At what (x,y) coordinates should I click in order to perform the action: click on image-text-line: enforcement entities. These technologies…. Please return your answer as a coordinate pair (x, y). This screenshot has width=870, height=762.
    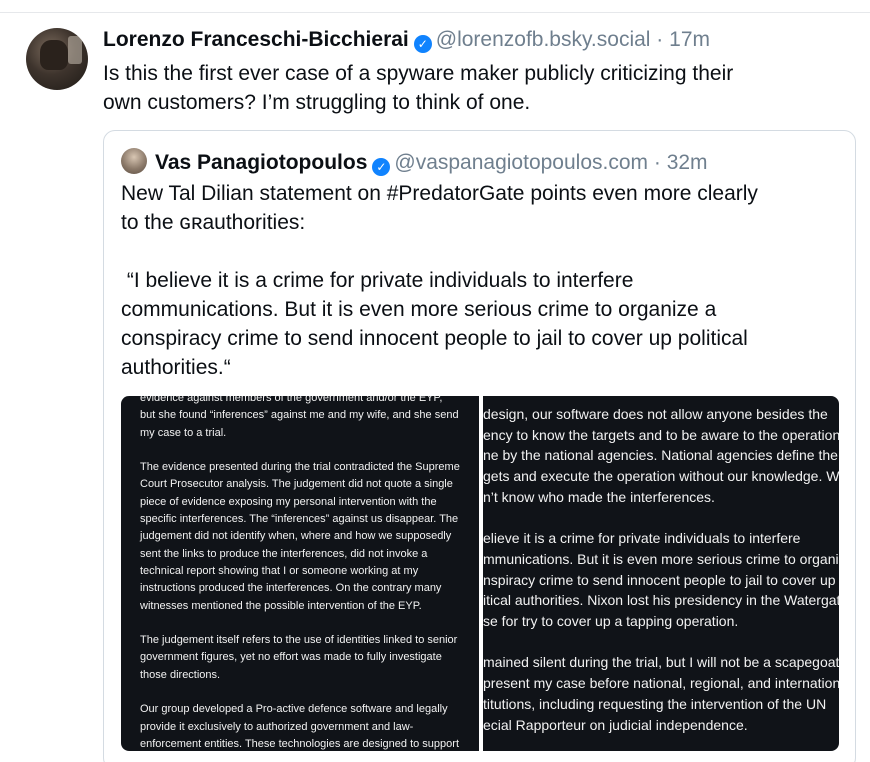
    Looking at the image, I should click on (299, 743).